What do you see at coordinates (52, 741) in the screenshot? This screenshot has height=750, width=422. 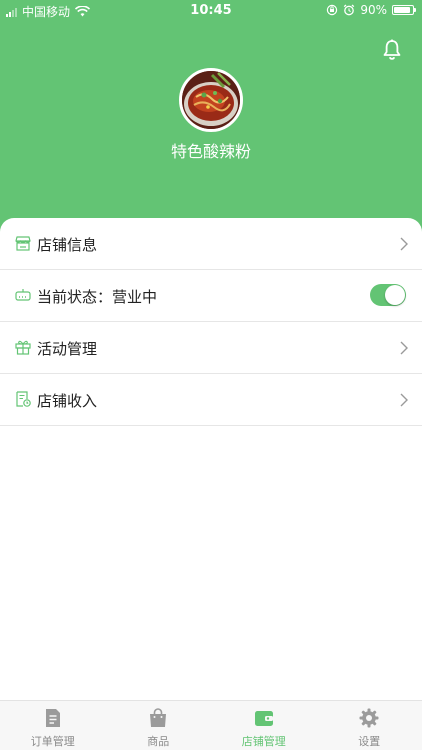 I see `tab-label: 订单管理` at bounding box center [52, 741].